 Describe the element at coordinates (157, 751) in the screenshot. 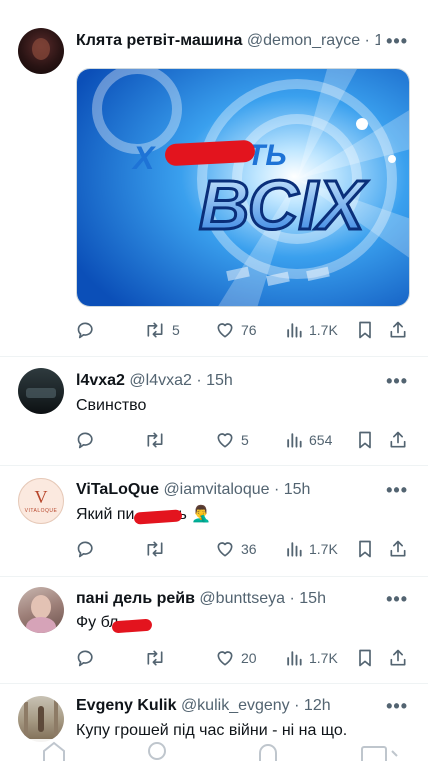

I see `search-icon` at that location.